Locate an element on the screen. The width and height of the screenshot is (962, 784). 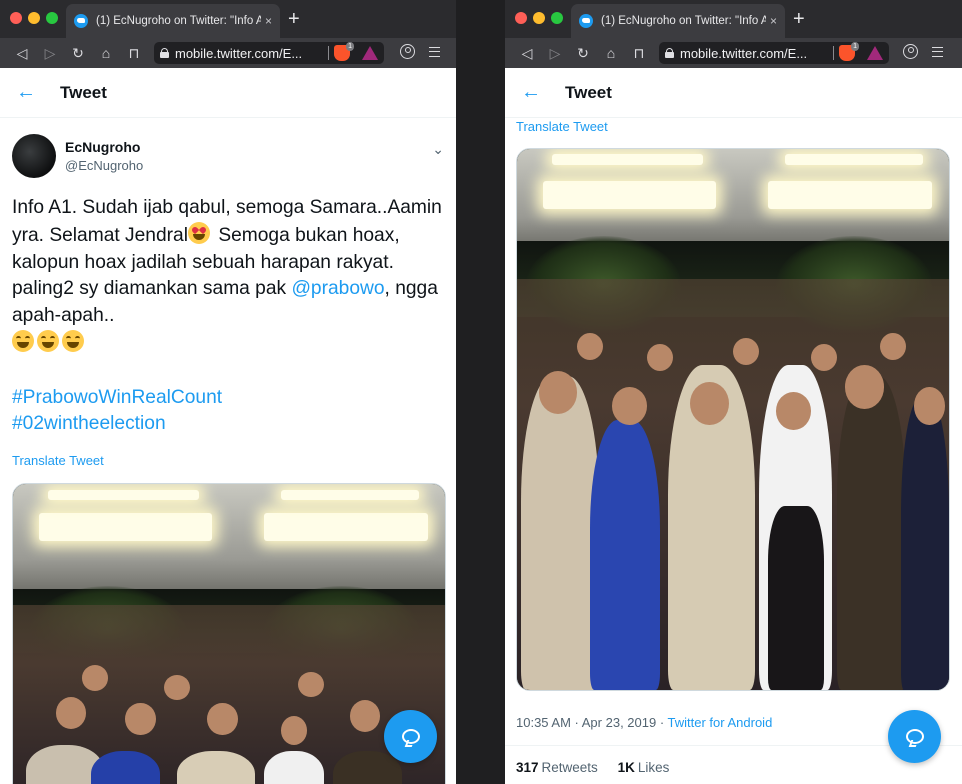
chevron-down-icon: ⌄ is located at coordinates (438, 149).